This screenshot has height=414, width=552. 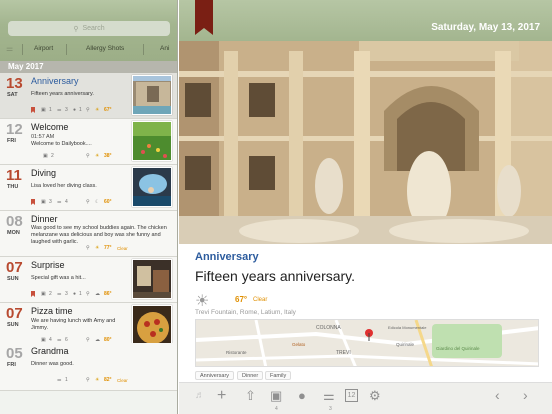 I want to click on weather-temp: 67°, so click(x=241, y=299).